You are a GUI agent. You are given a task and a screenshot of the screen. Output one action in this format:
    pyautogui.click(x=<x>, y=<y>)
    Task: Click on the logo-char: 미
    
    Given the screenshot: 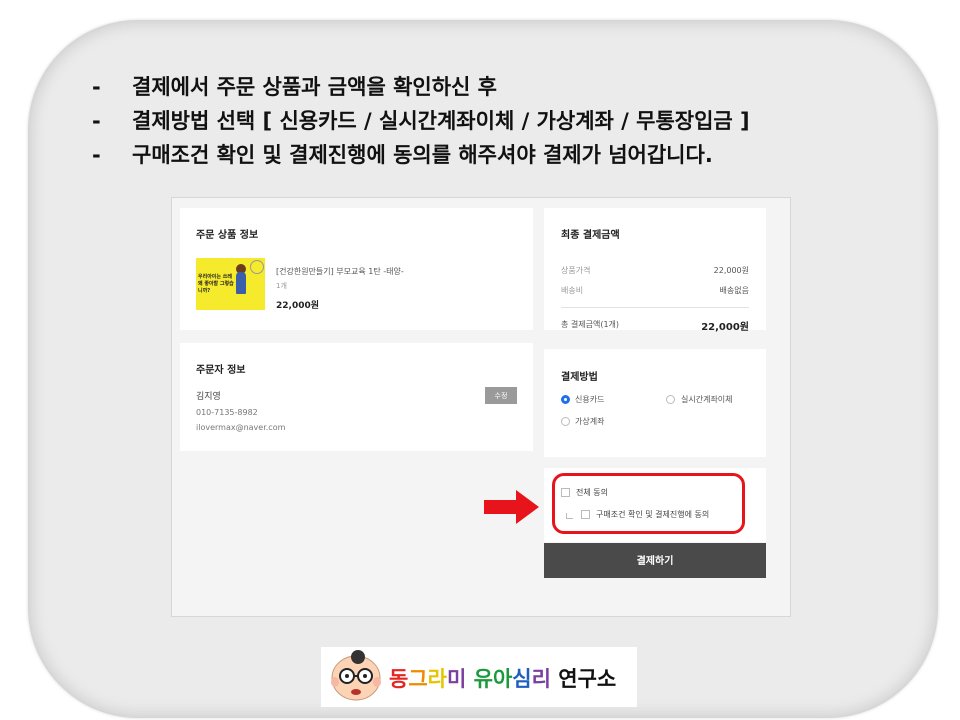 What is the action you would take?
    pyautogui.click(x=456, y=679)
    